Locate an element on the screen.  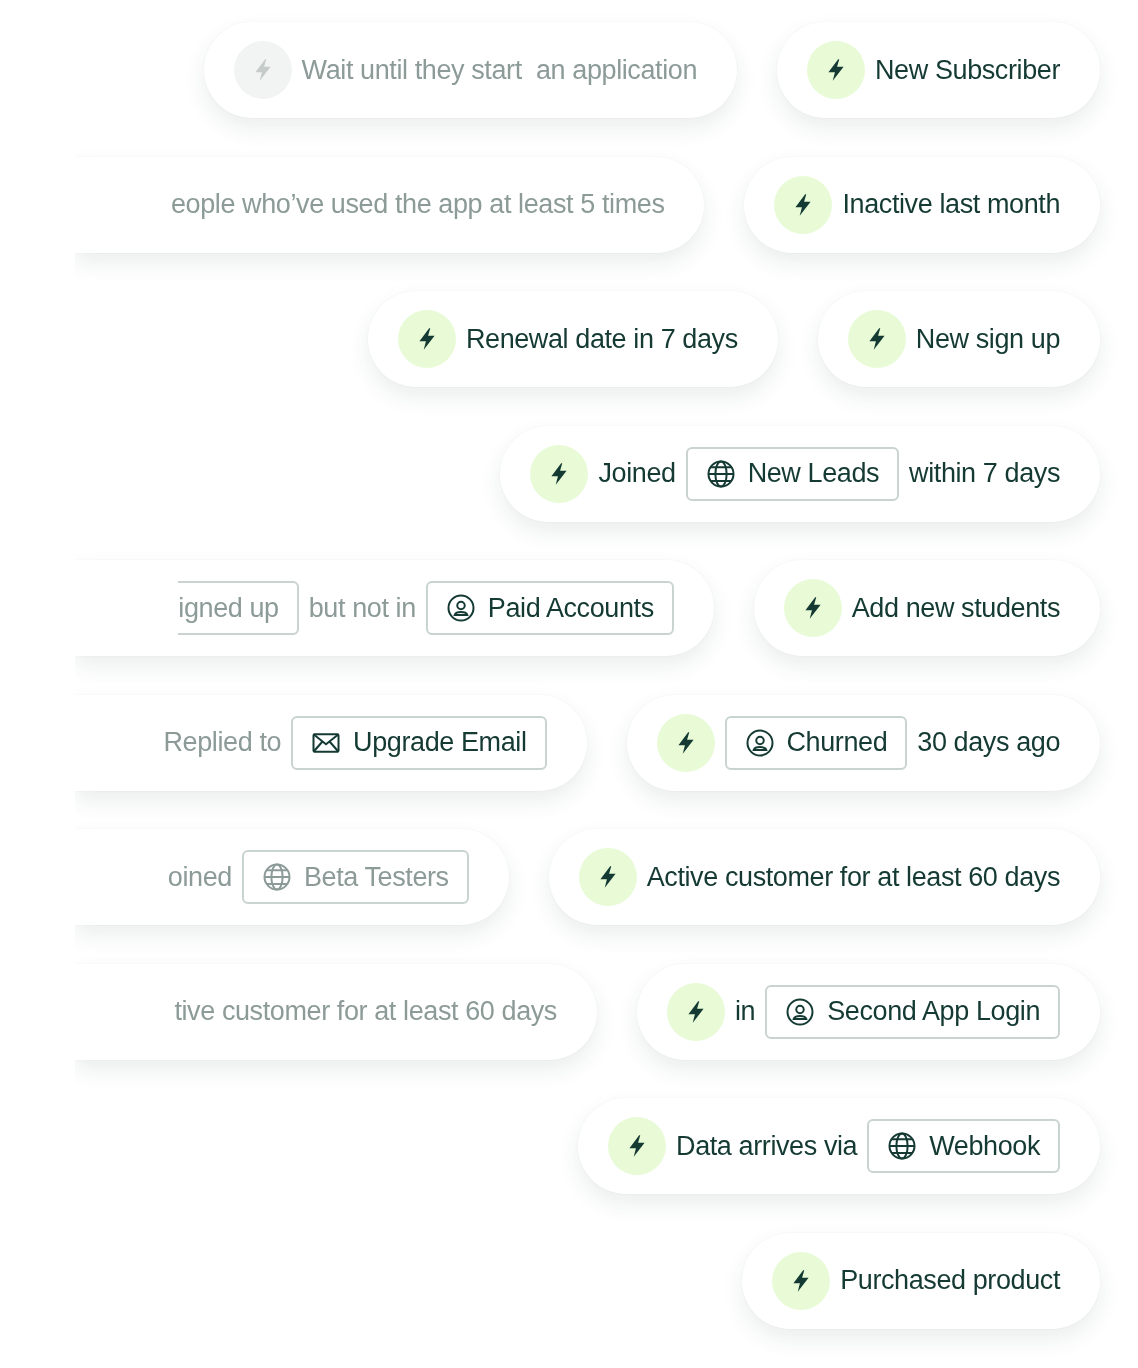
trigger-text: in is located at coordinates (745, 1011).